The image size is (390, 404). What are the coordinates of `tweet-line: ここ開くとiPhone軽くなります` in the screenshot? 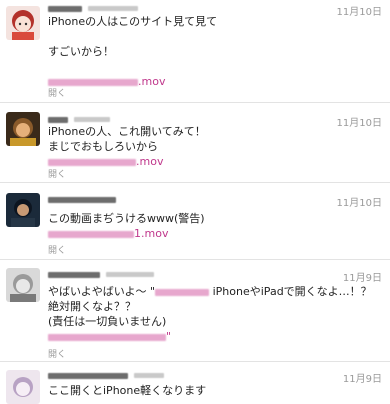 It's located at (127, 390).